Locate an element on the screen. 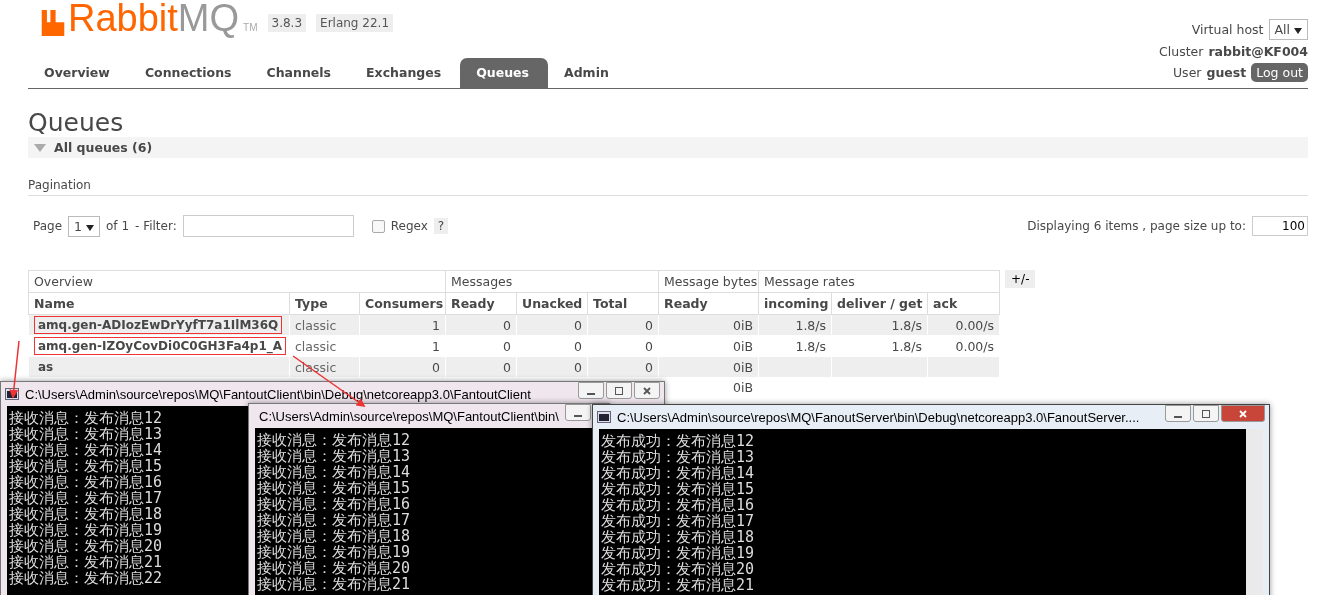  page-select: 1 is located at coordinates (84, 226).